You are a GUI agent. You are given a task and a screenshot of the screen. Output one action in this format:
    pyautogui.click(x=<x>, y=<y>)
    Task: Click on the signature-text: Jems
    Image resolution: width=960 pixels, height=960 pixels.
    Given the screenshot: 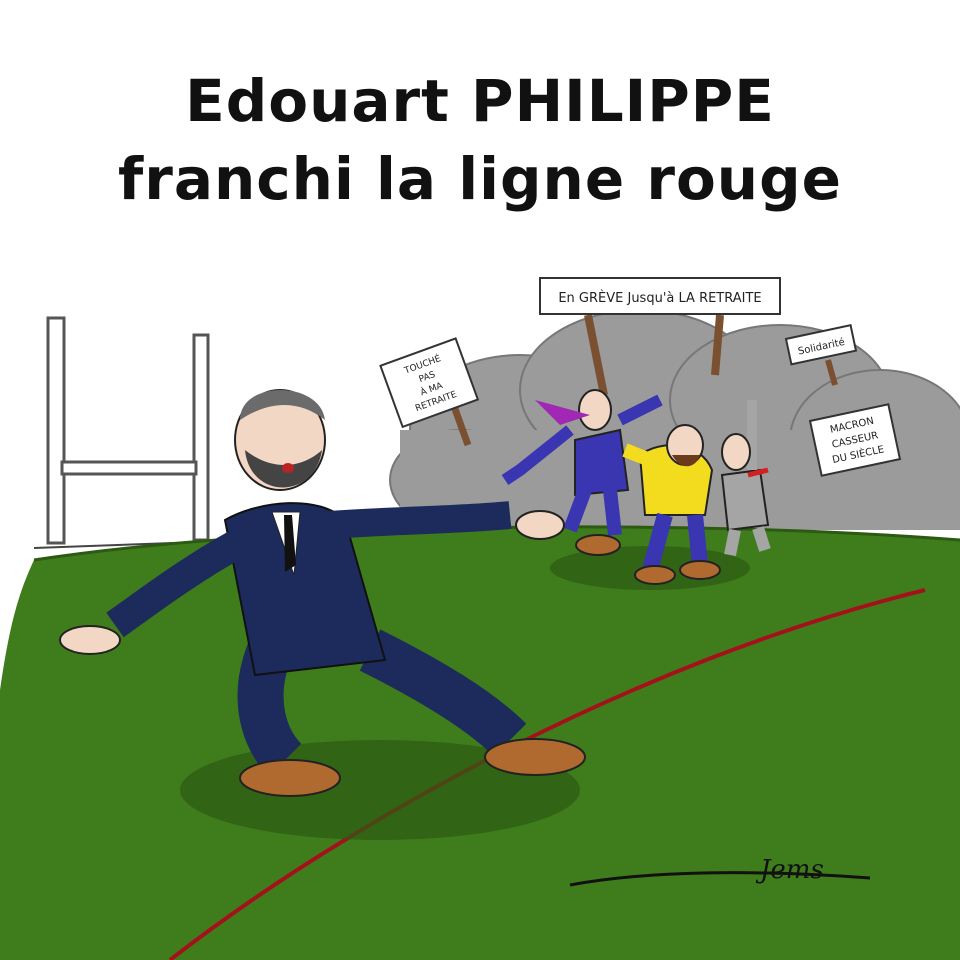 What is the action you would take?
    pyautogui.click(x=789, y=870)
    